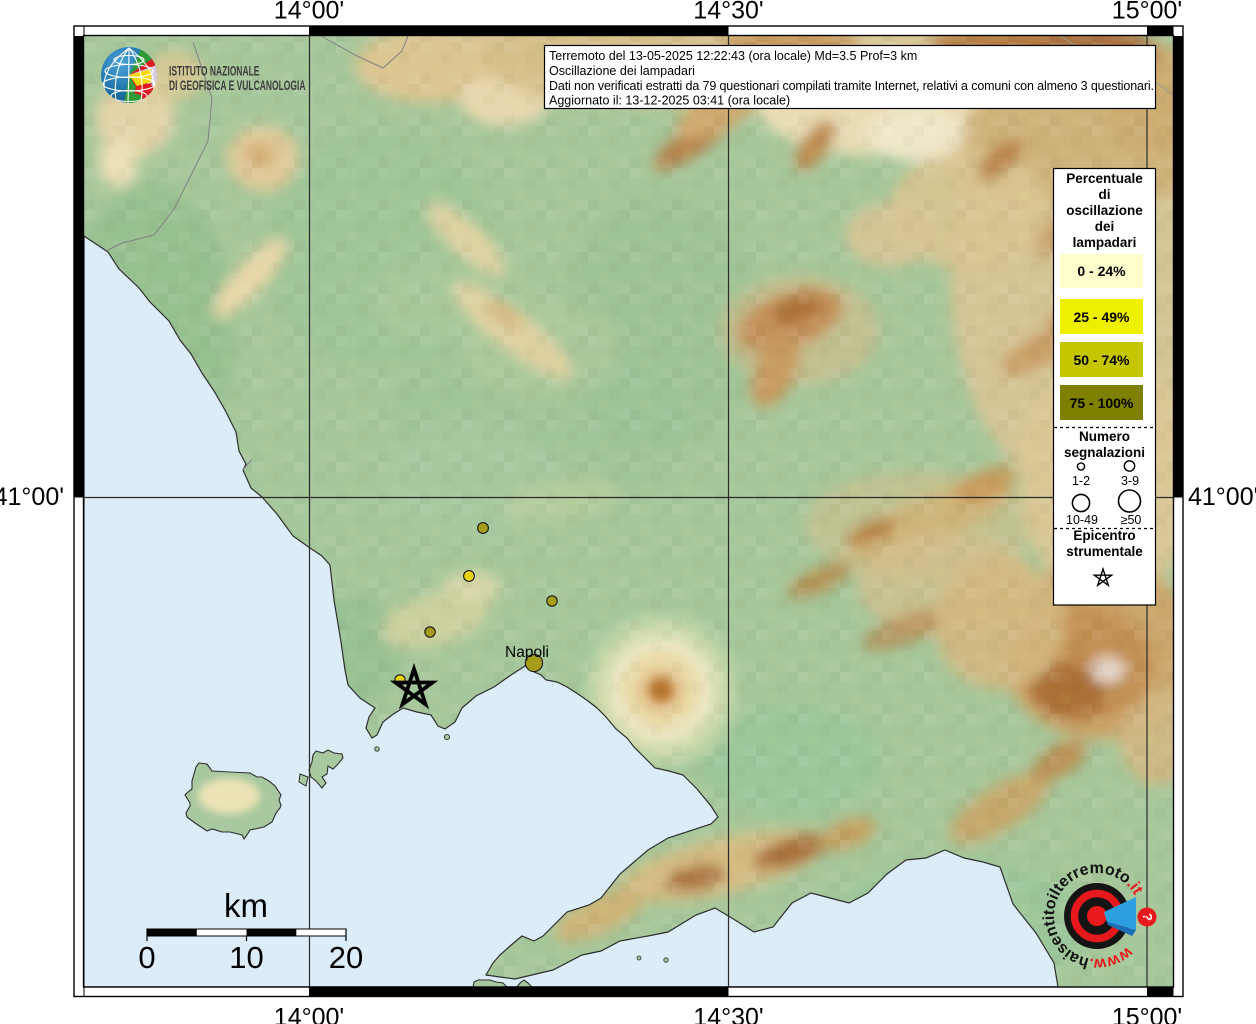 This screenshot has height=1024, width=1256. I want to click on svg-text: 3-9, so click(1130, 481).